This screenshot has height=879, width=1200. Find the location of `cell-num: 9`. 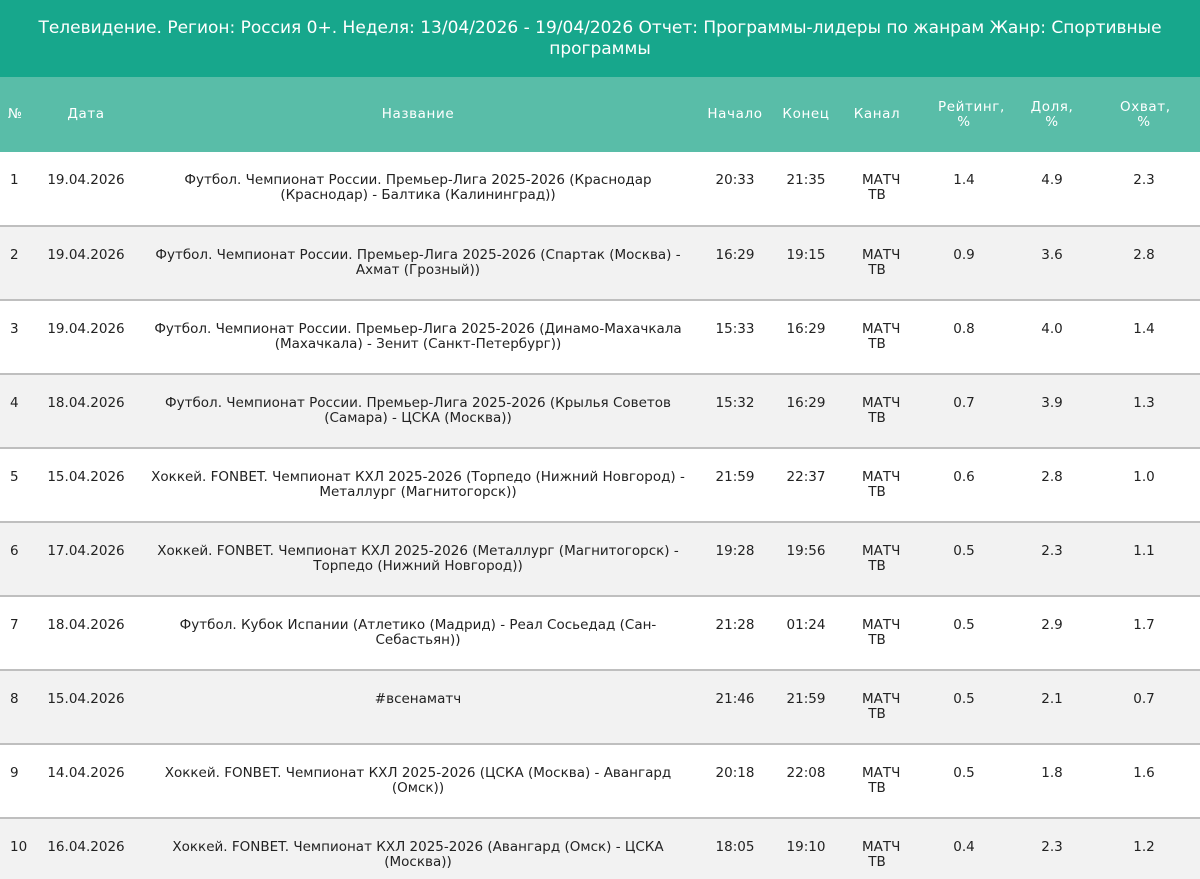

cell-num: 9 is located at coordinates (14, 773).